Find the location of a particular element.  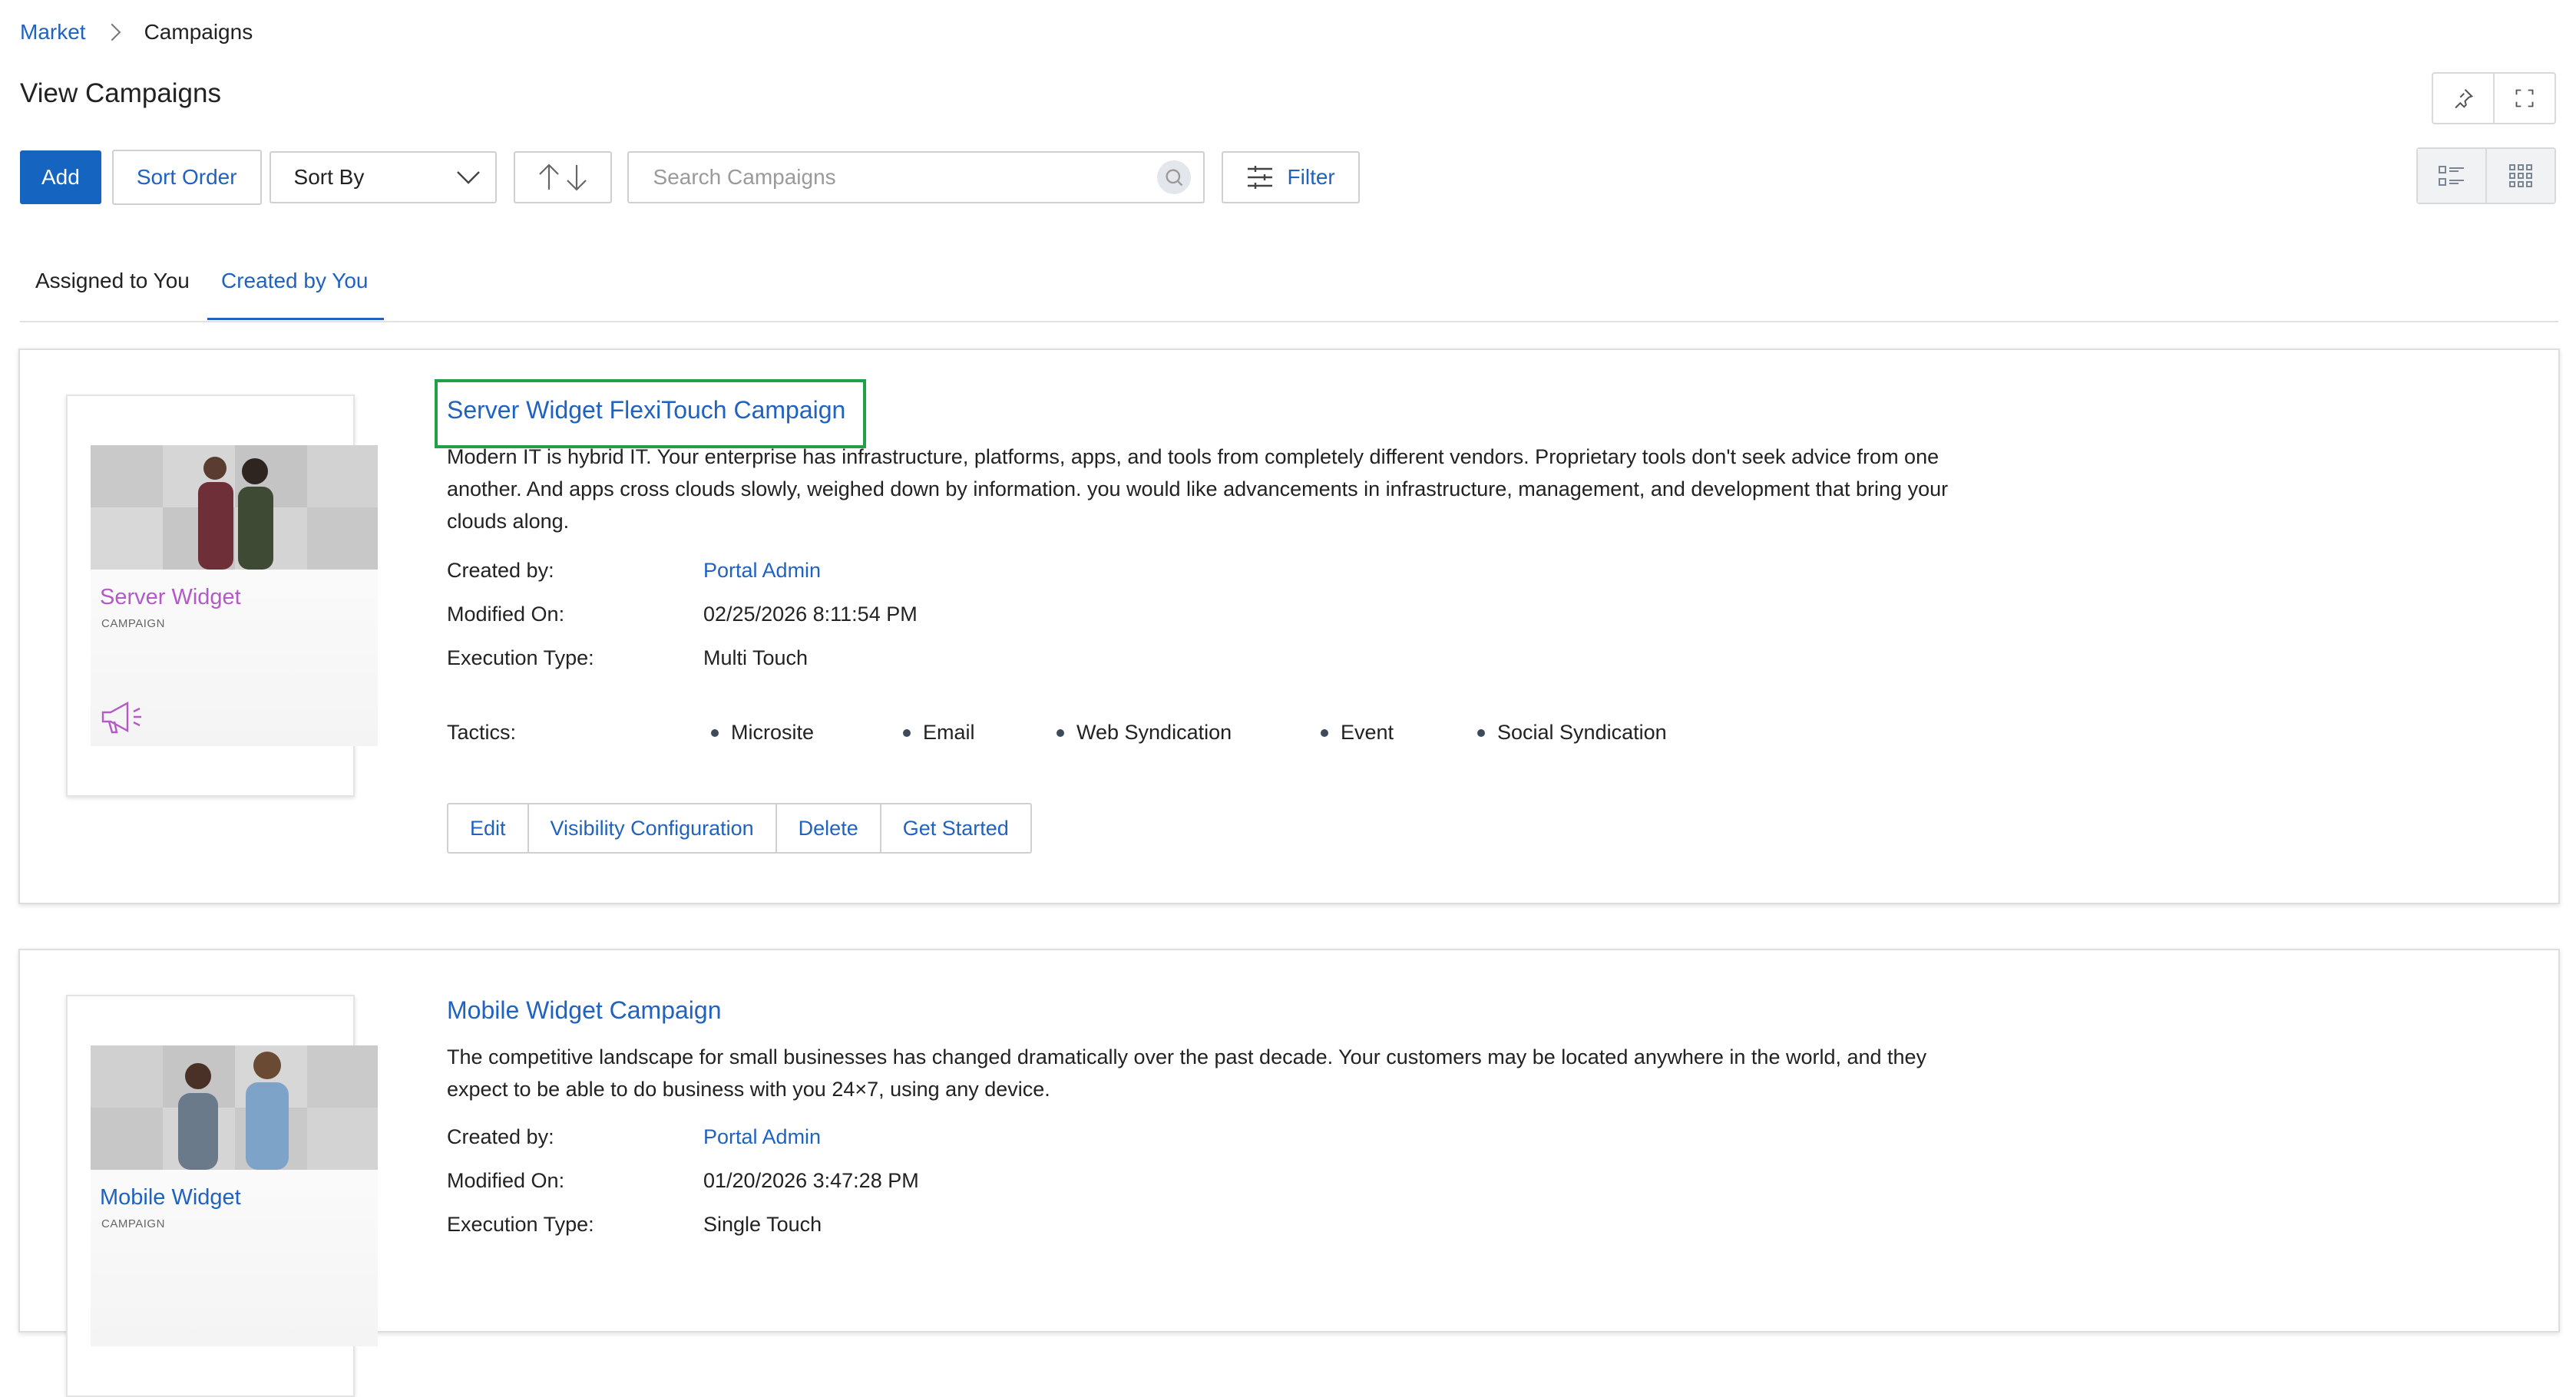

sort-by-label: Sort By is located at coordinates (329, 177).